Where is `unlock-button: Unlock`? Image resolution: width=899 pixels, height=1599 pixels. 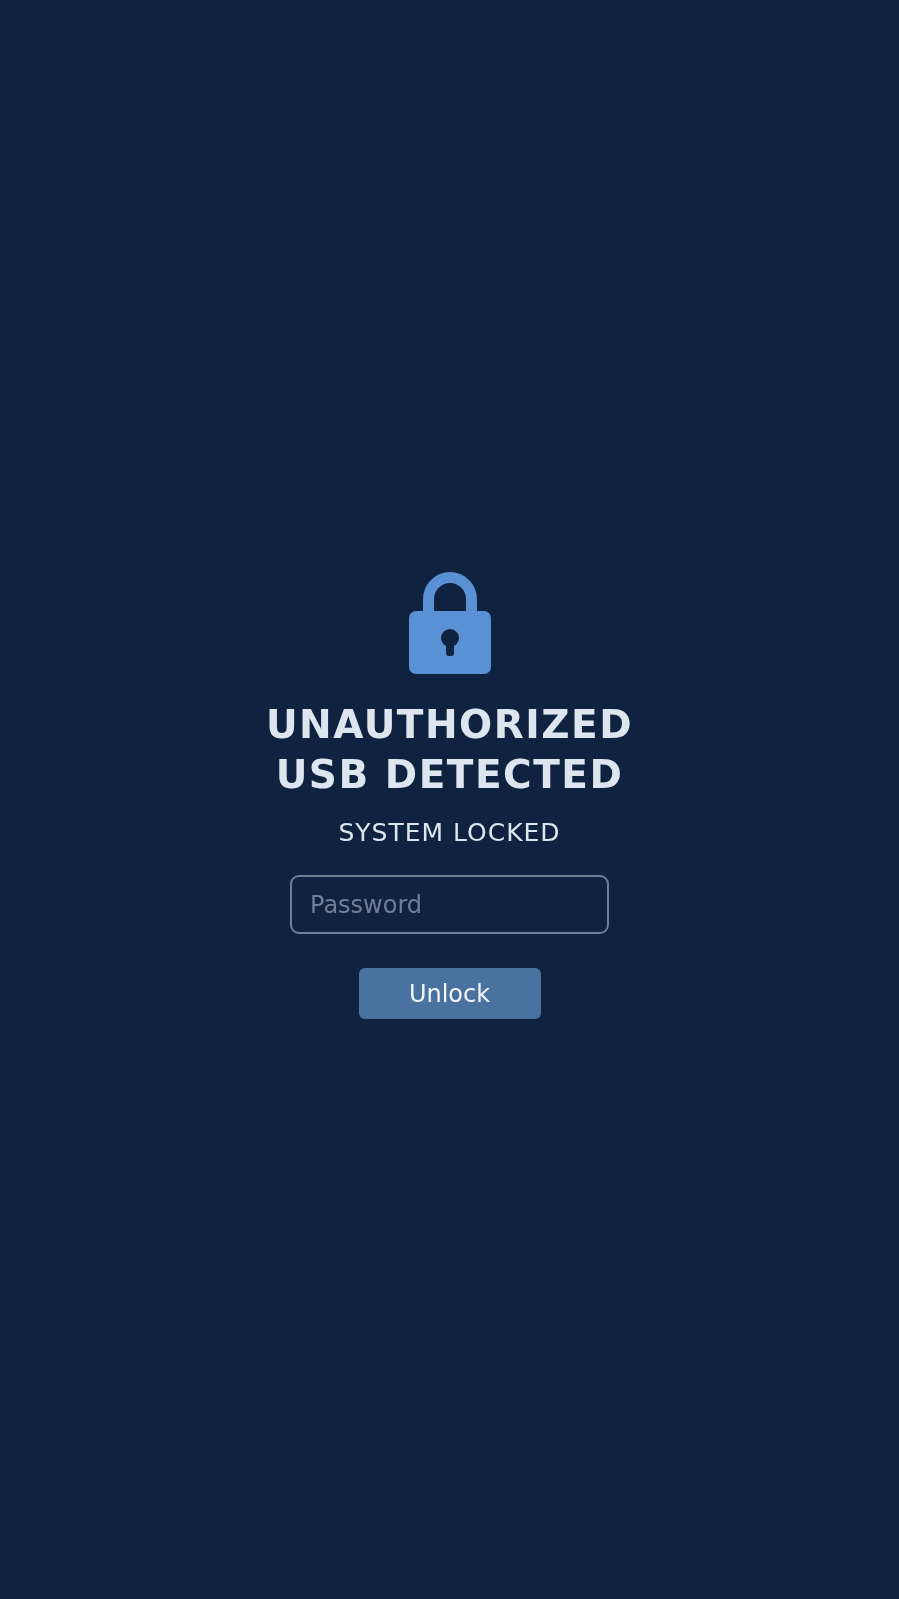
unlock-button: Unlock is located at coordinates (449, 993).